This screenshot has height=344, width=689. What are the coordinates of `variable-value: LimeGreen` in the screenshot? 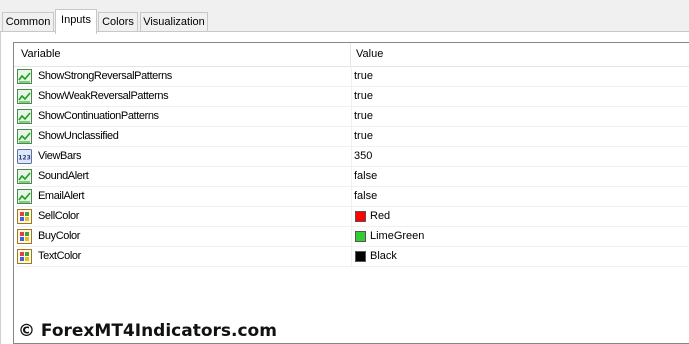 It's located at (397, 236).